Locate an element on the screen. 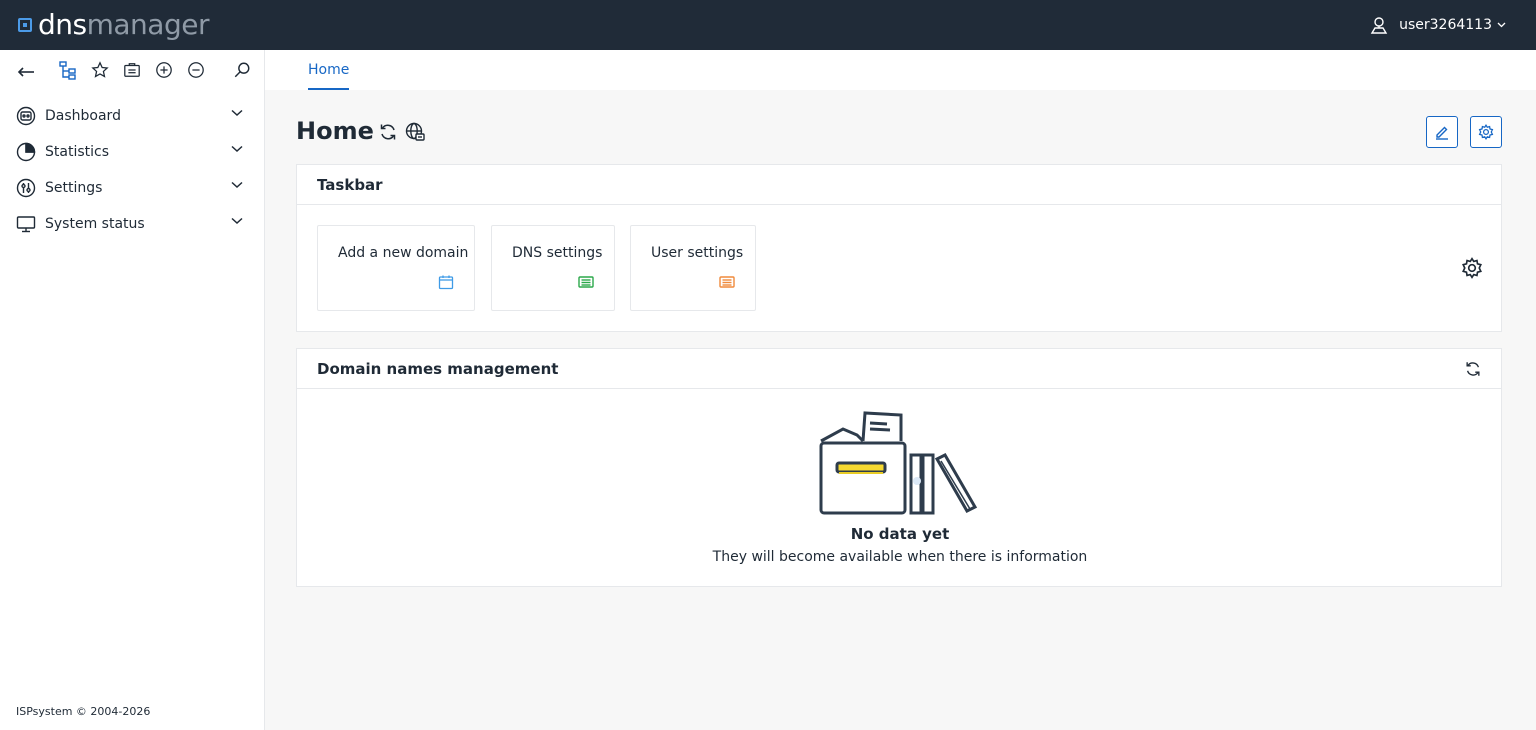 The image size is (1536, 730). empty-title: No data yet is located at coordinates (900, 534).